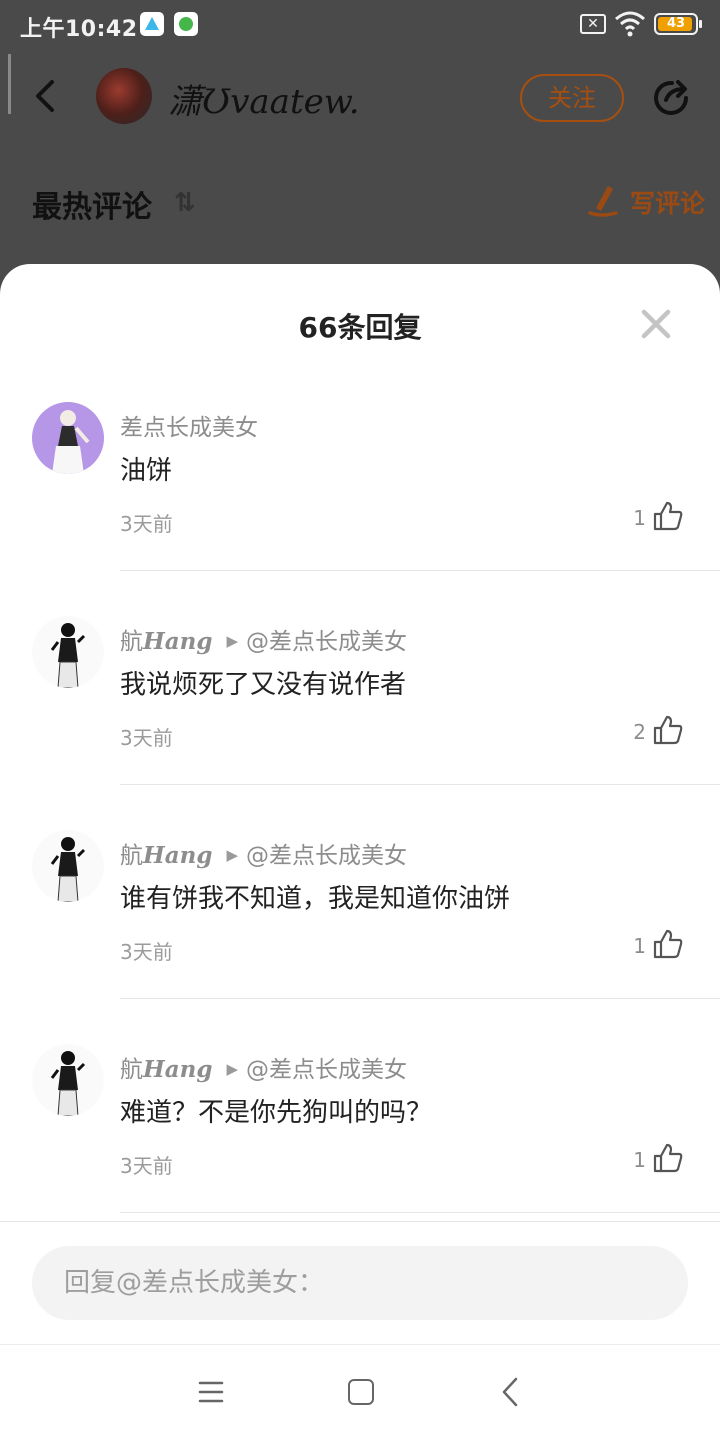 This screenshot has width=720, height=1440. What do you see at coordinates (656, 324) in the screenshot?
I see `close-icon` at bounding box center [656, 324].